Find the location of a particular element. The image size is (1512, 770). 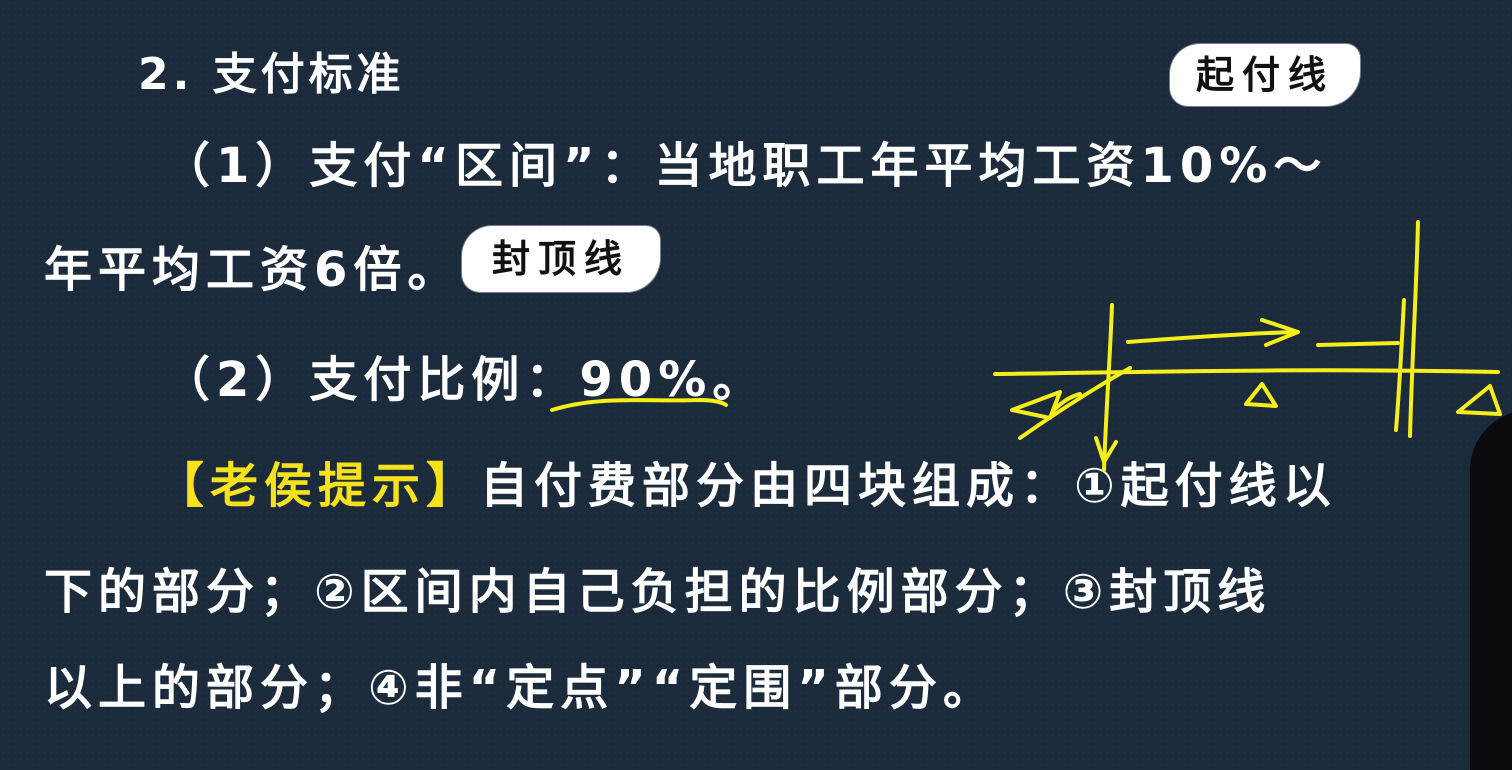

tip-label: 【老侯提示】 is located at coordinates (318, 486).